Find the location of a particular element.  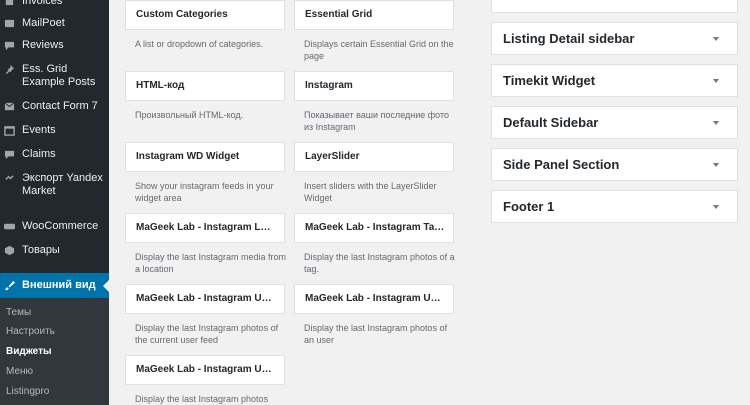

widget-area-title: Listing Detail sidebar is located at coordinates (569, 38).